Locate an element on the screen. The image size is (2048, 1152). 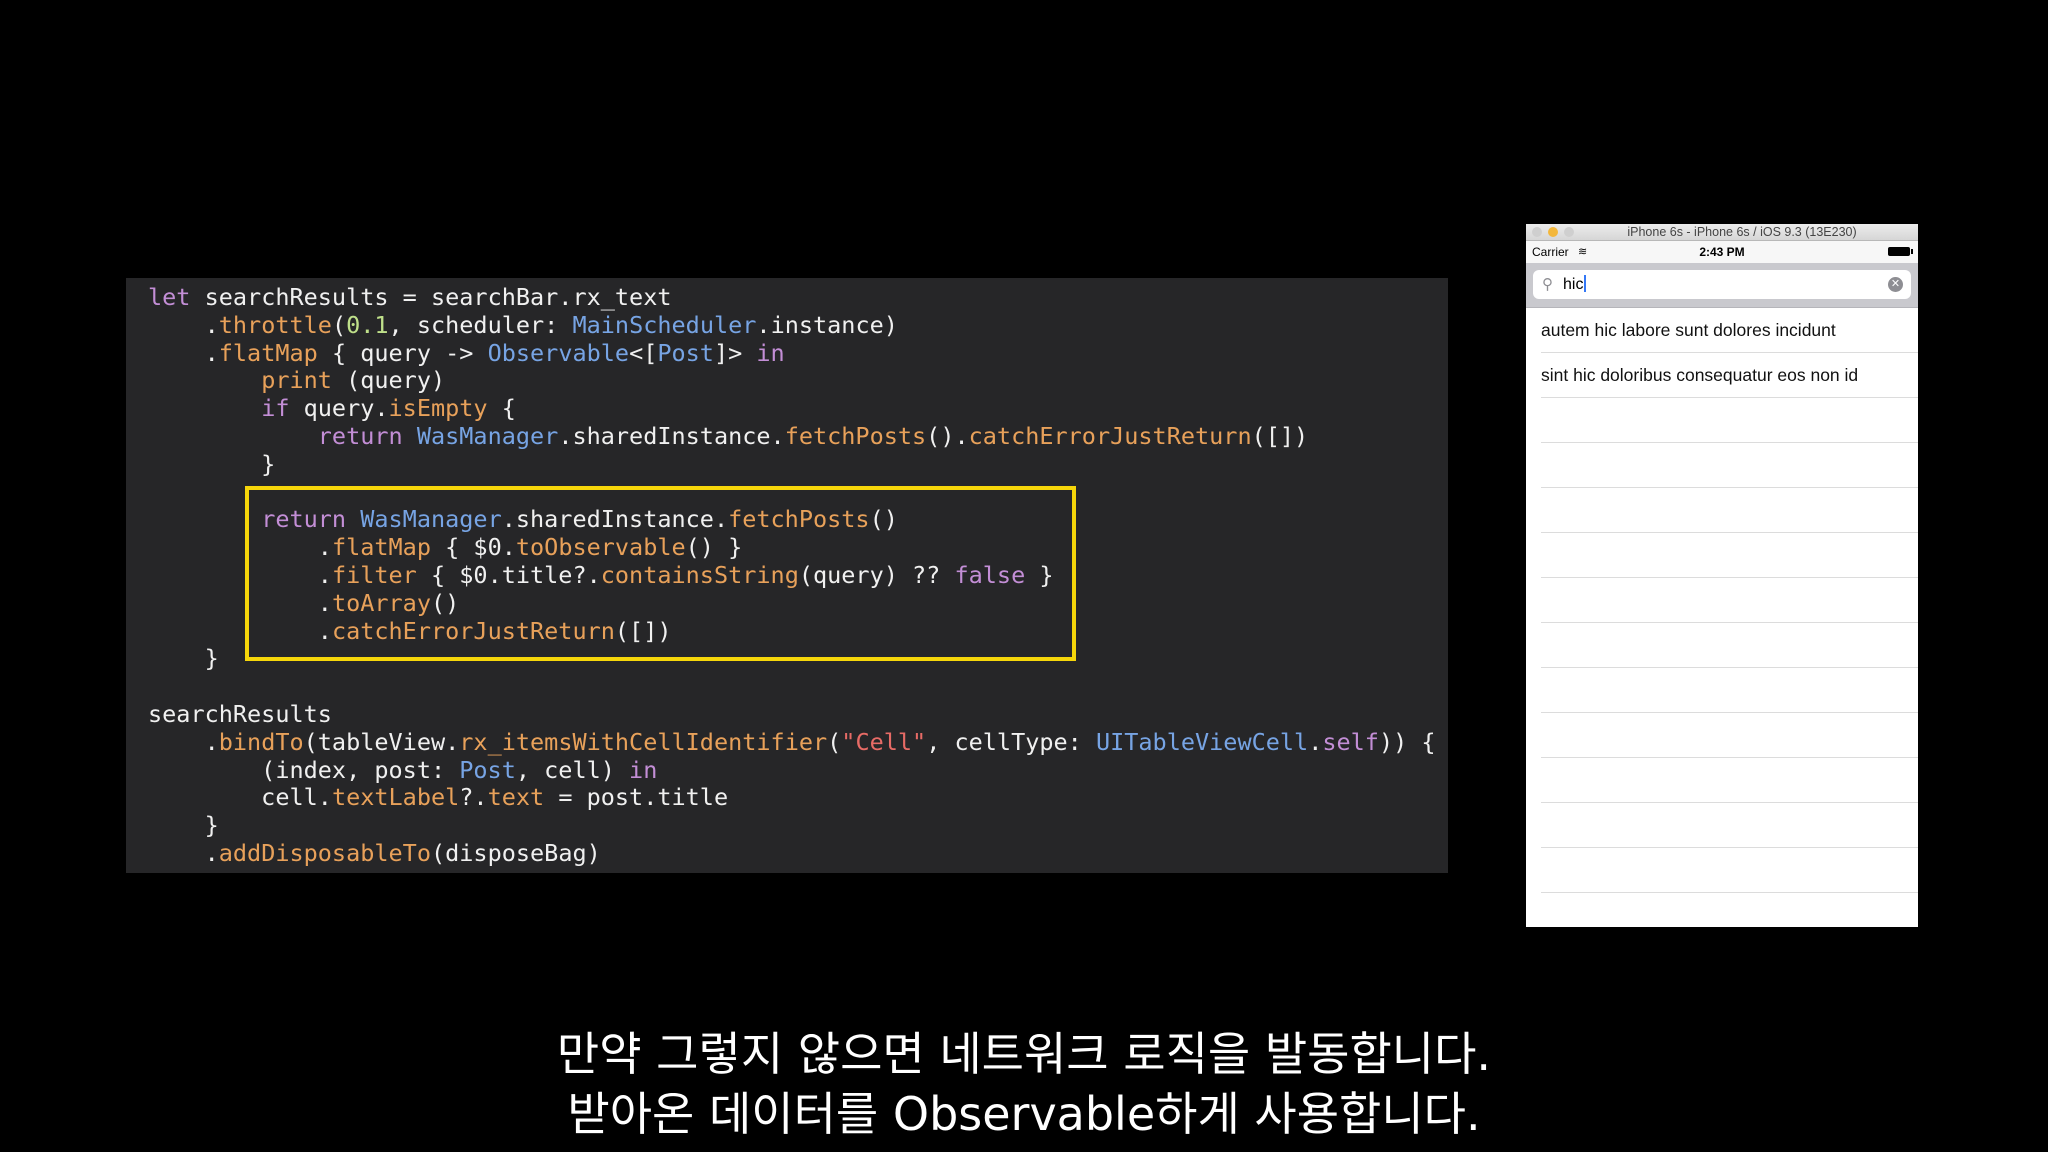
code-token: "Cell" is located at coordinates (884, 741).